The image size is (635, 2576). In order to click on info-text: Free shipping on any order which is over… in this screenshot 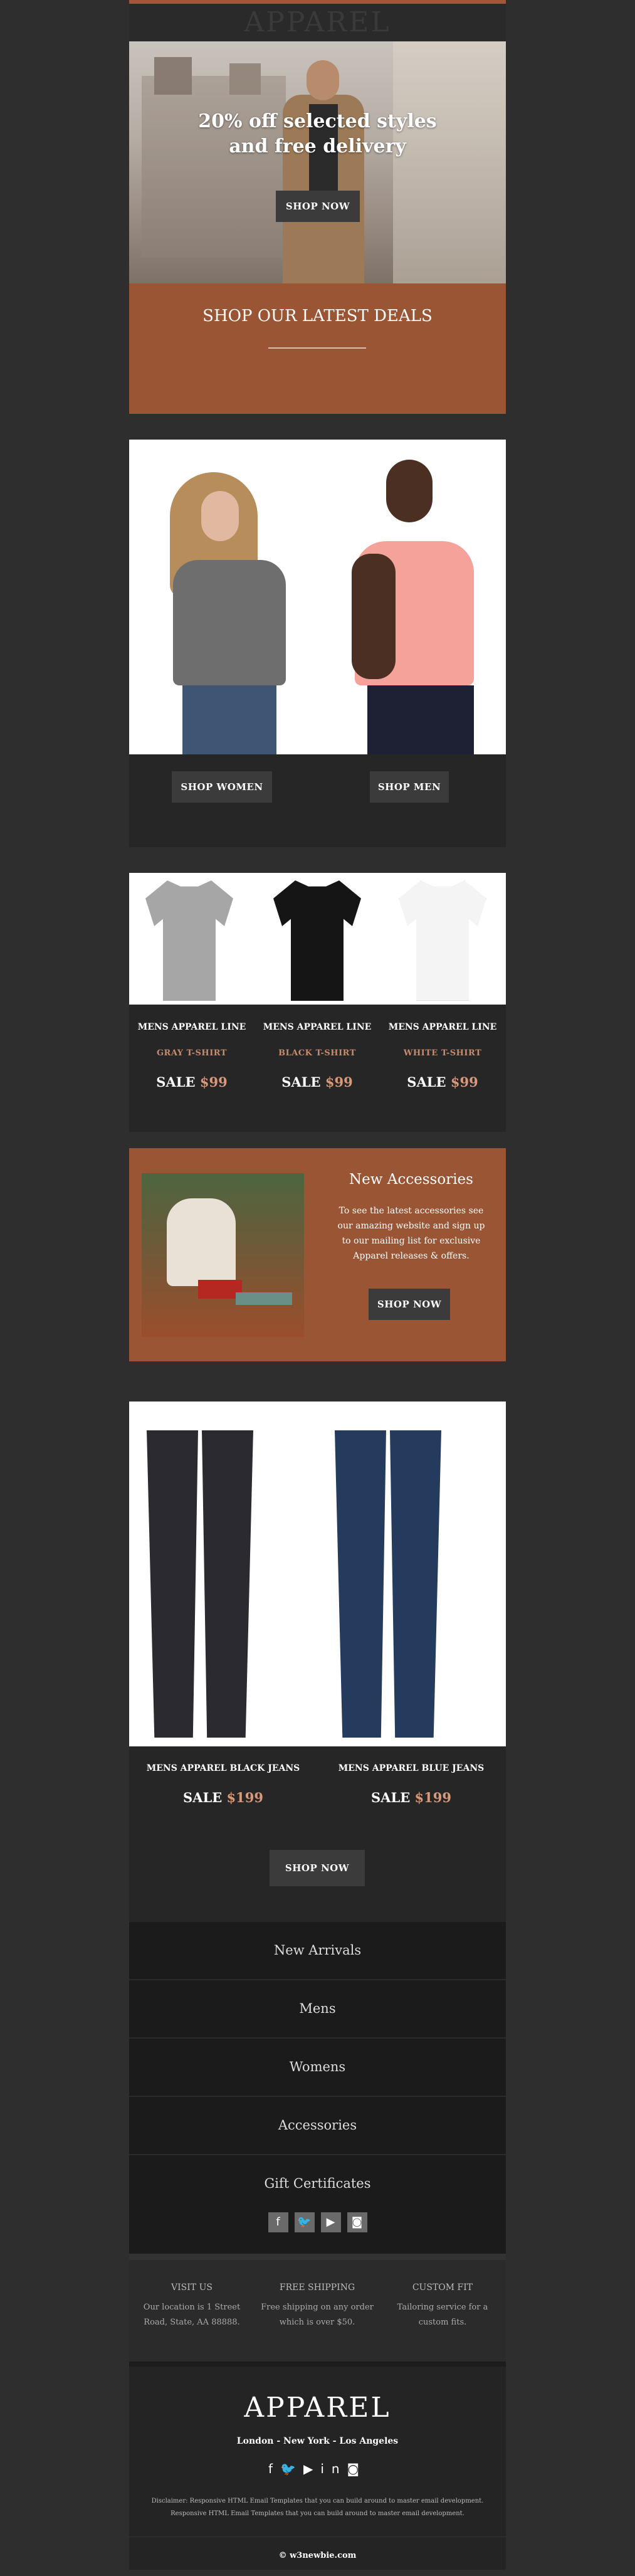, I will do `click(317, 2315)`.